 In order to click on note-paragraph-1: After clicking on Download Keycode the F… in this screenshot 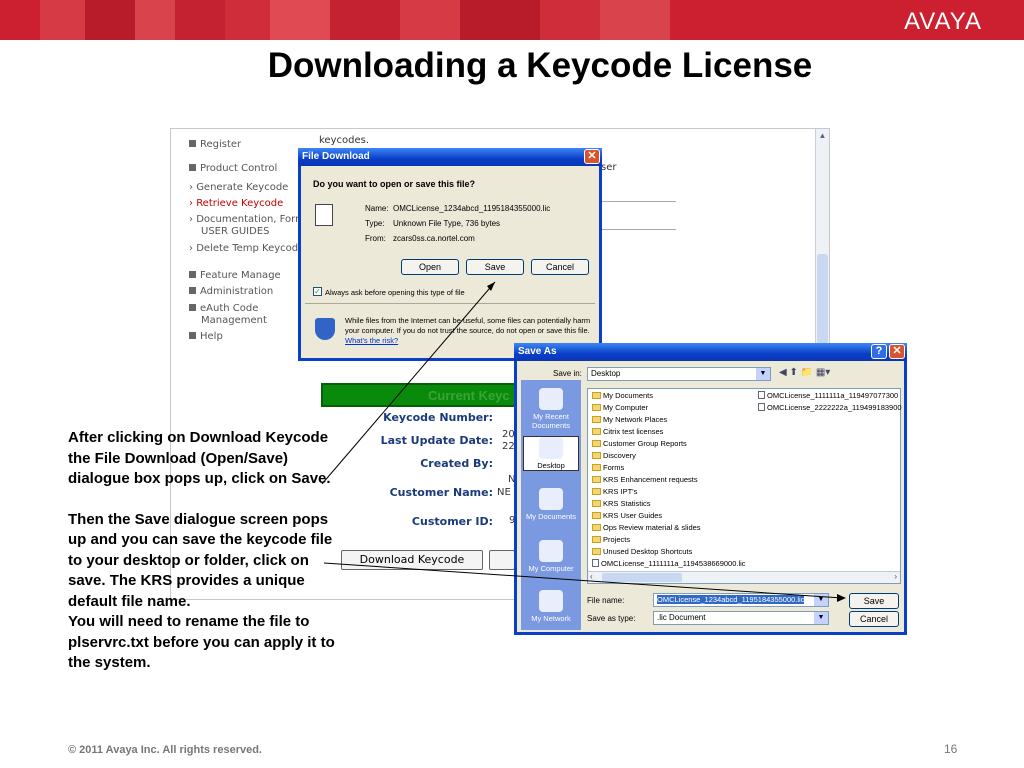, I will do `click(199, 458)`.